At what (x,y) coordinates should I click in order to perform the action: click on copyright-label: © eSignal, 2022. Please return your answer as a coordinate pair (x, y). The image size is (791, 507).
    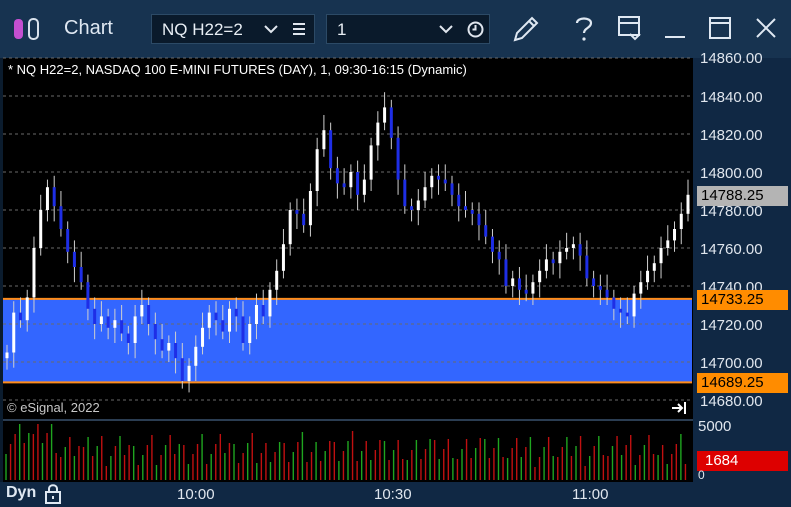
    Looking at the image, I should click on (53, 407).